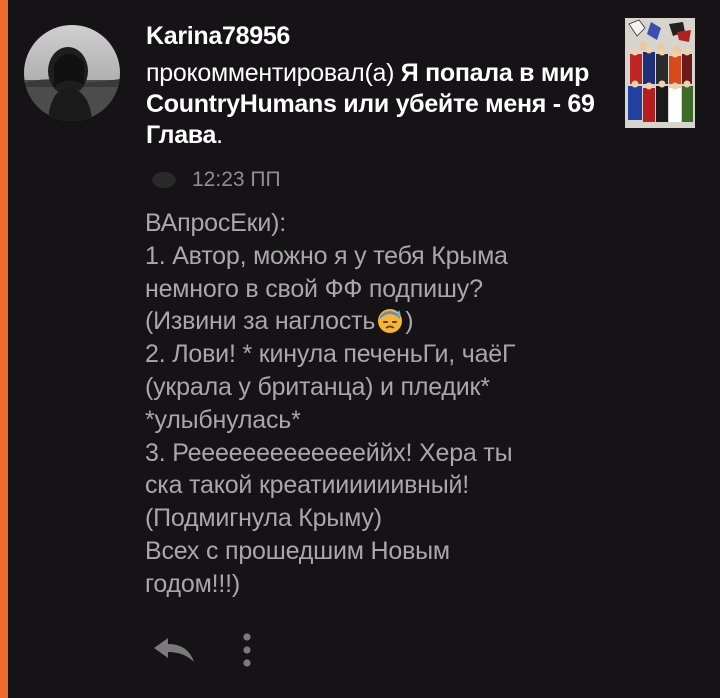  Describe the element at coordinates (173, 650) in the screenshot. I see `reply-icon` at that location.